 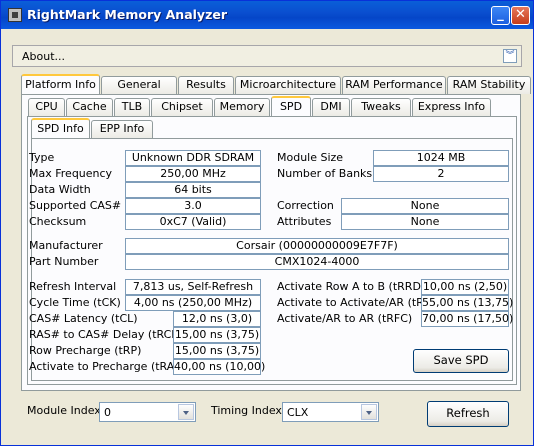 I want to click on data-width-value: 64 bits, so click(x=193, y=190).